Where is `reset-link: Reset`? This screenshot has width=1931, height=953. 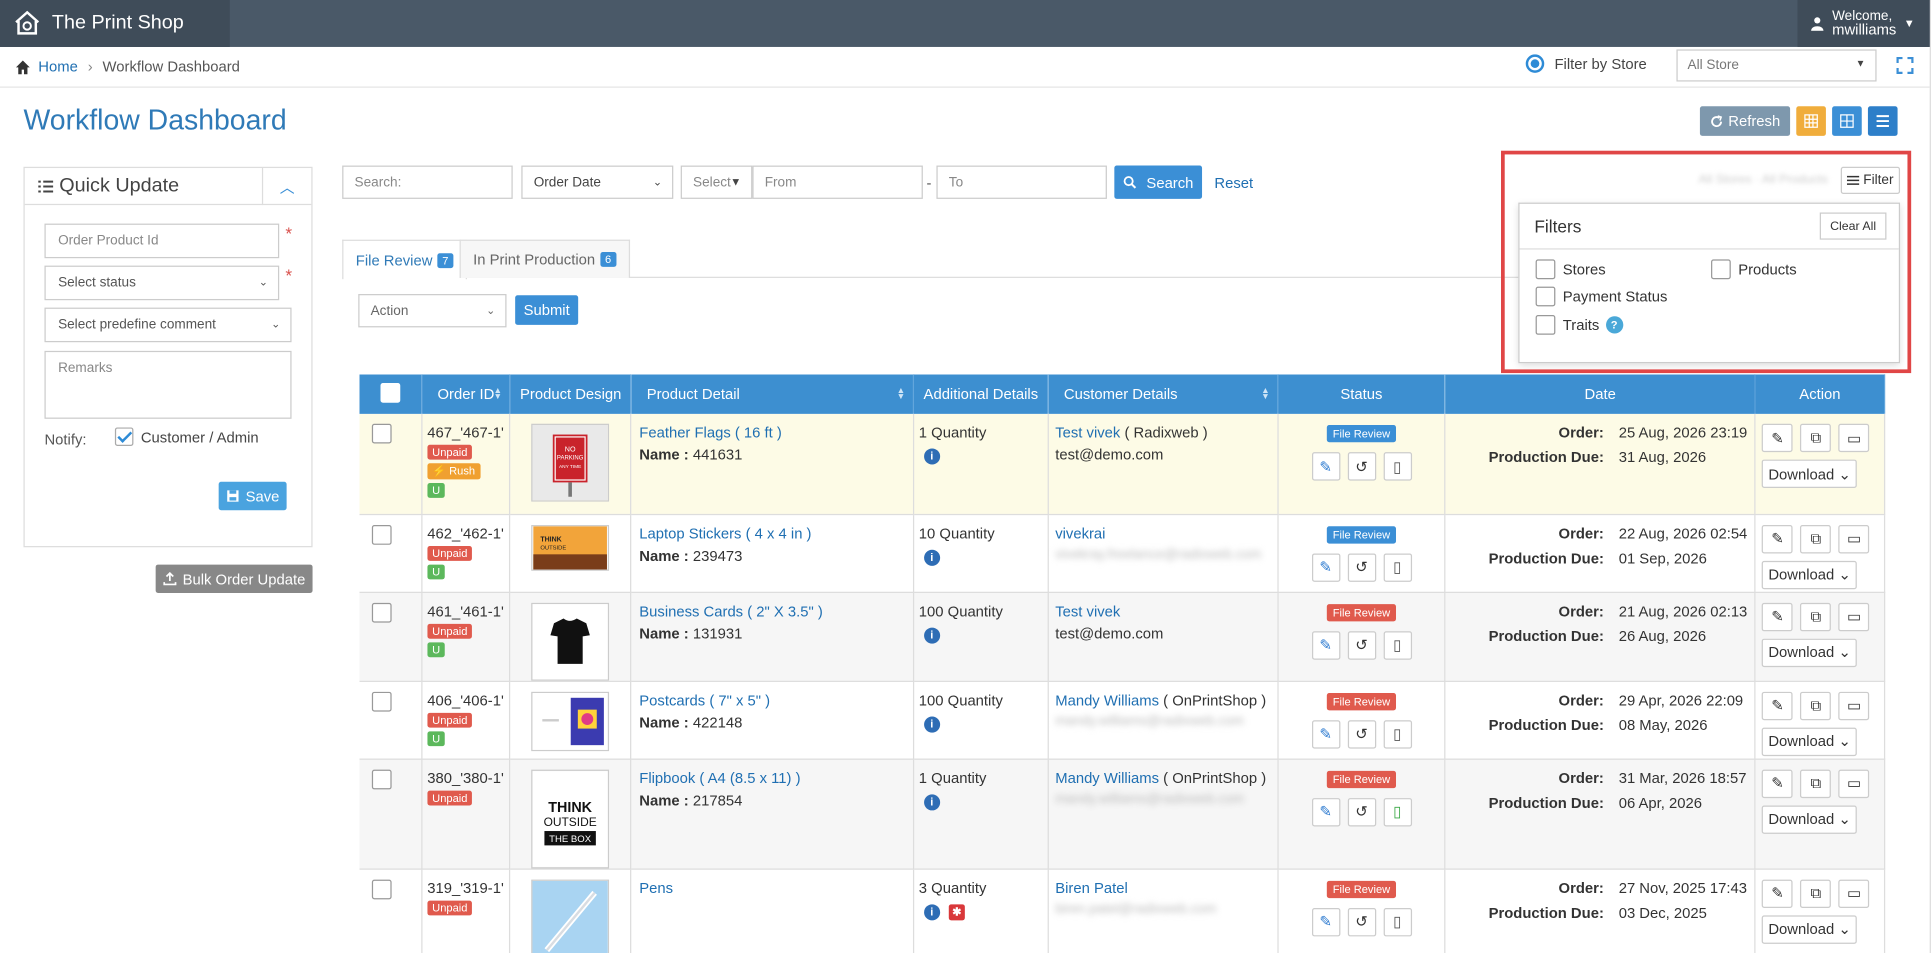 reset-link: Reset is located at coordinates (1233, 182).